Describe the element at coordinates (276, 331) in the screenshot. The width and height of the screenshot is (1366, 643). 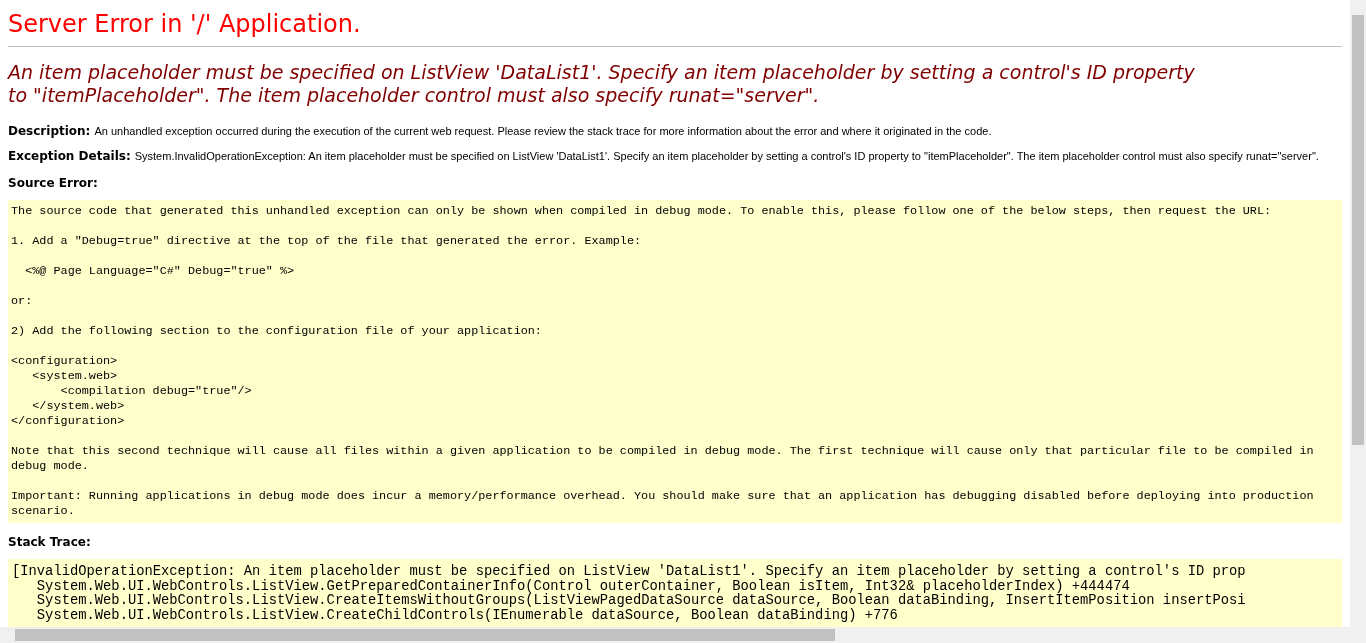
I see `code-text: 2) Add the following section to the configuration file of your application:` at that location.